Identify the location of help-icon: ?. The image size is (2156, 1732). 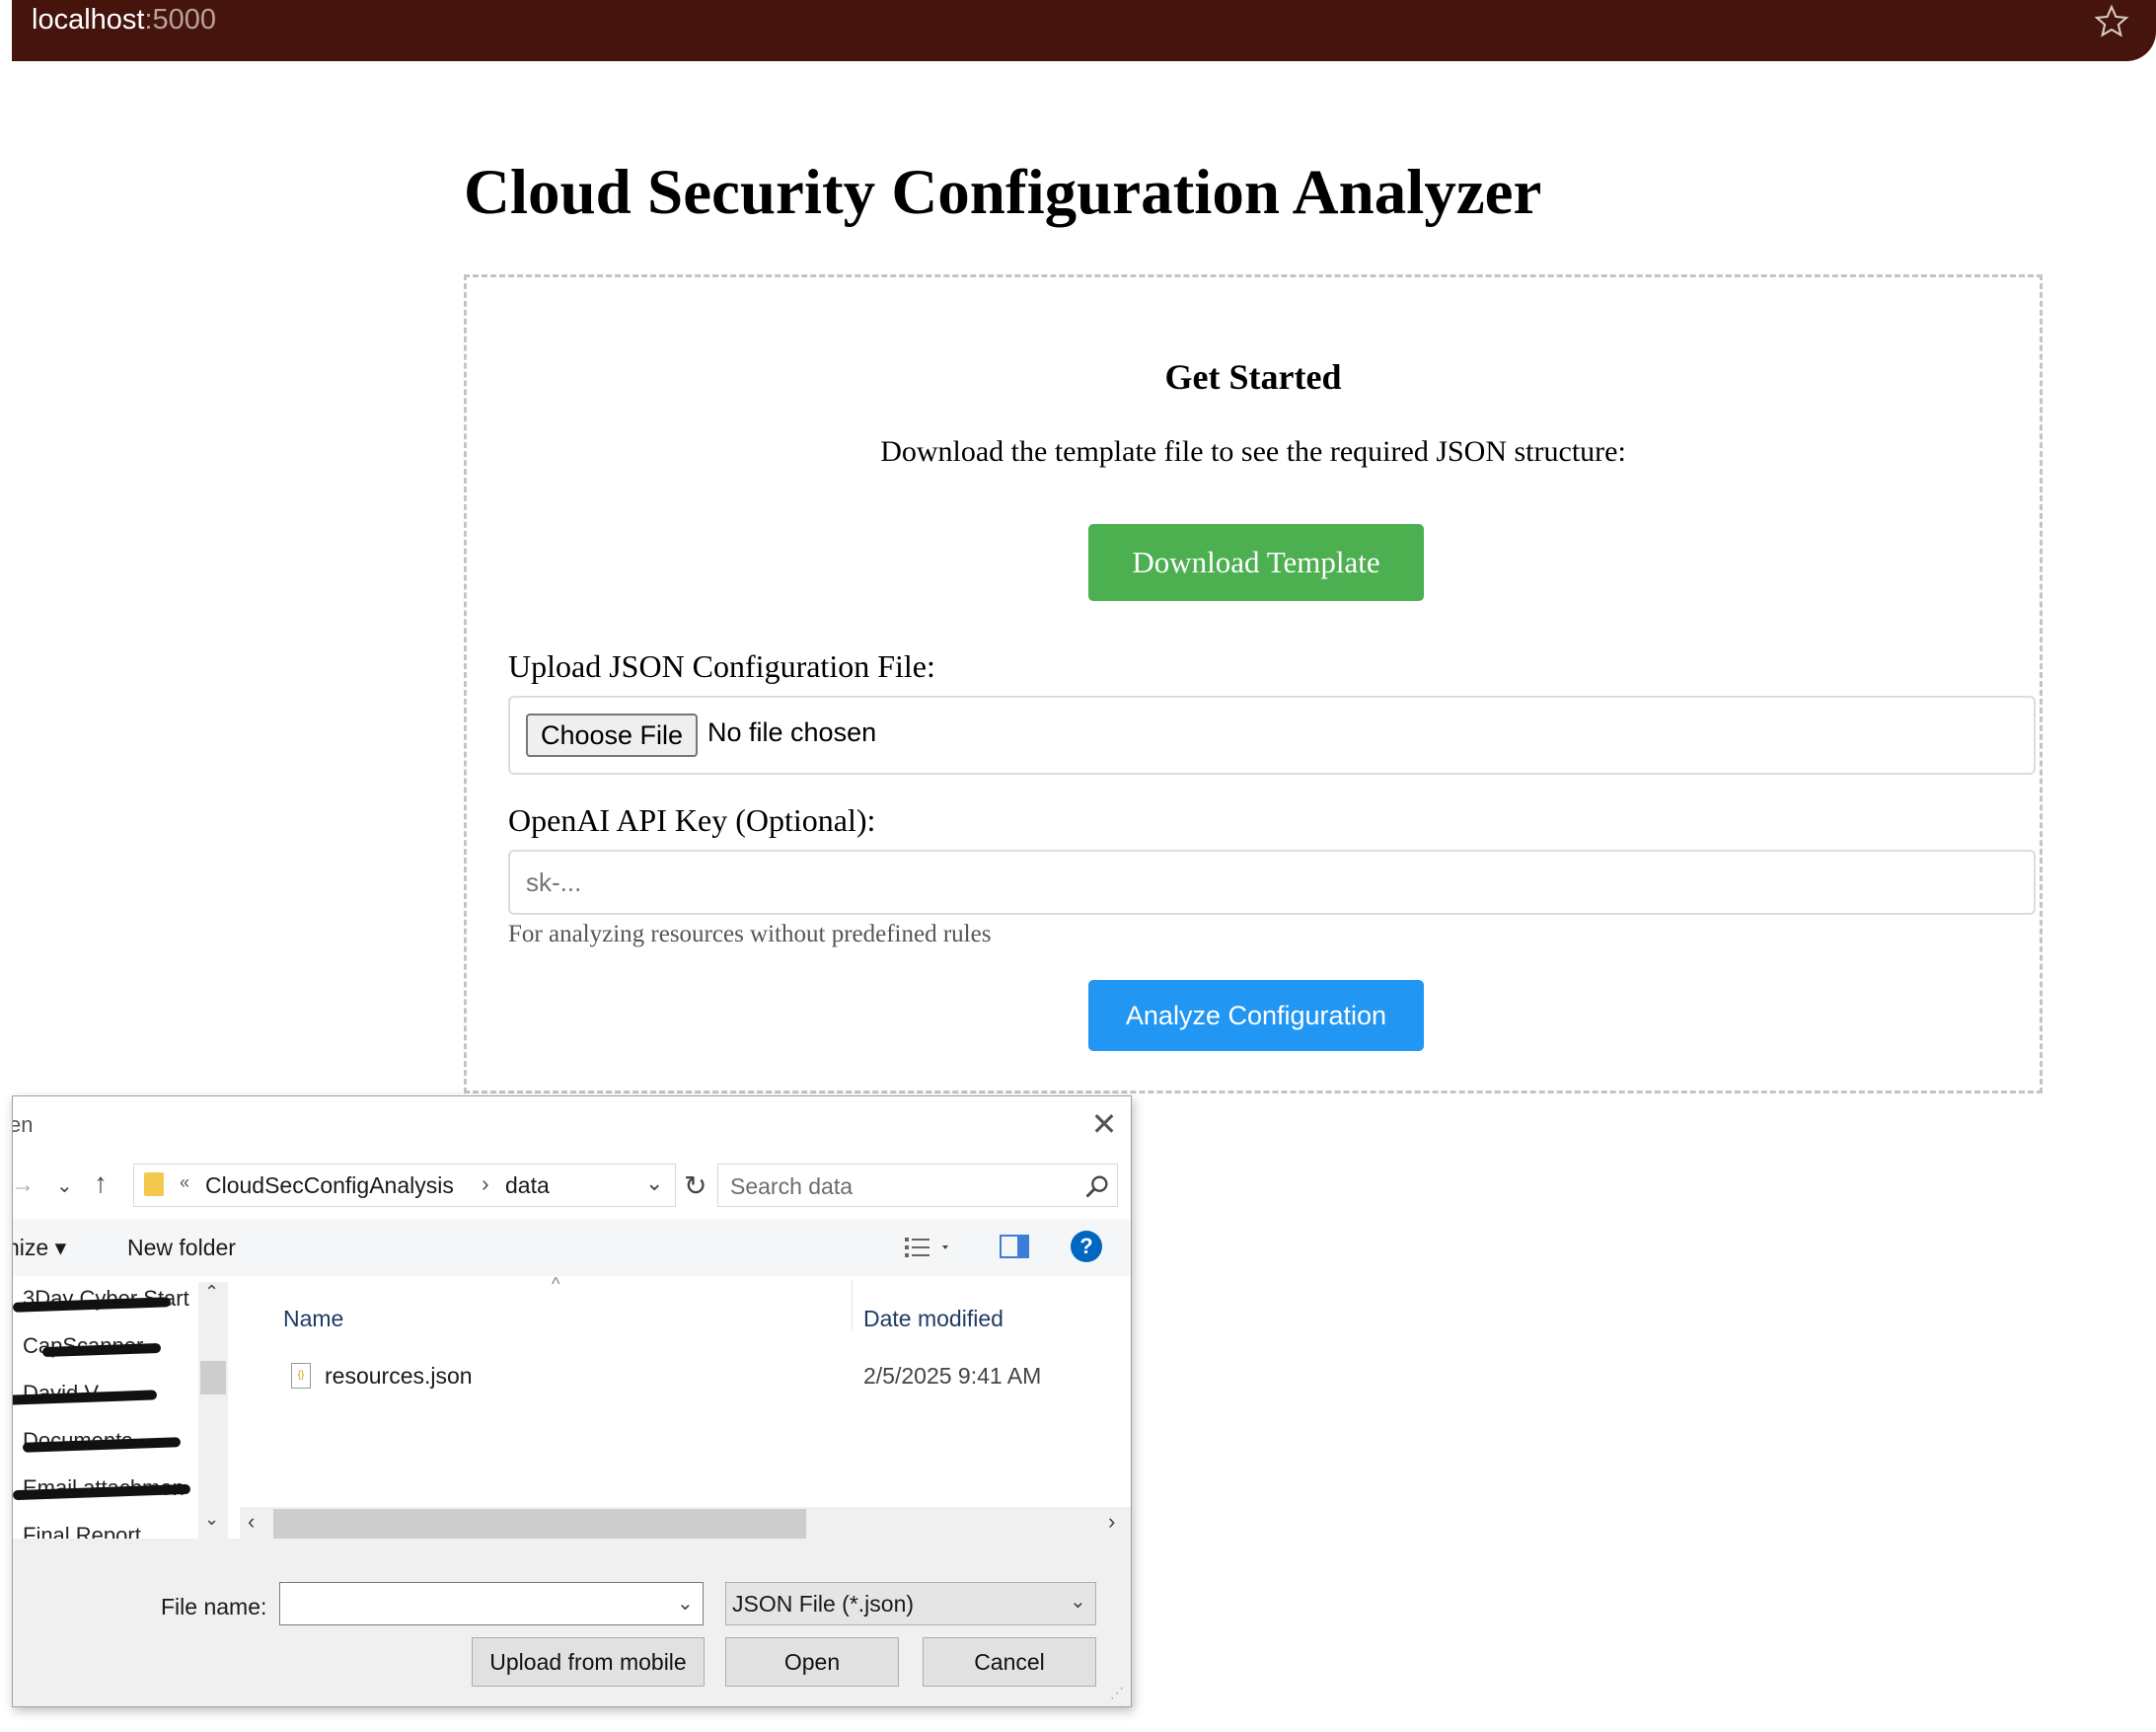
(1086, 1246).